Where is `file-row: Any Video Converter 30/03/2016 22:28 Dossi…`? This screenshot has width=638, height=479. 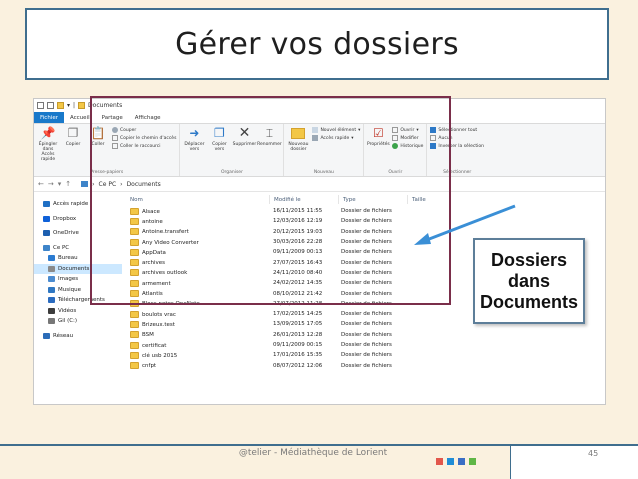
file-row: Any Video Converter 30/03/2016 22:28 Dossi… is located at coordinates (265, 242).